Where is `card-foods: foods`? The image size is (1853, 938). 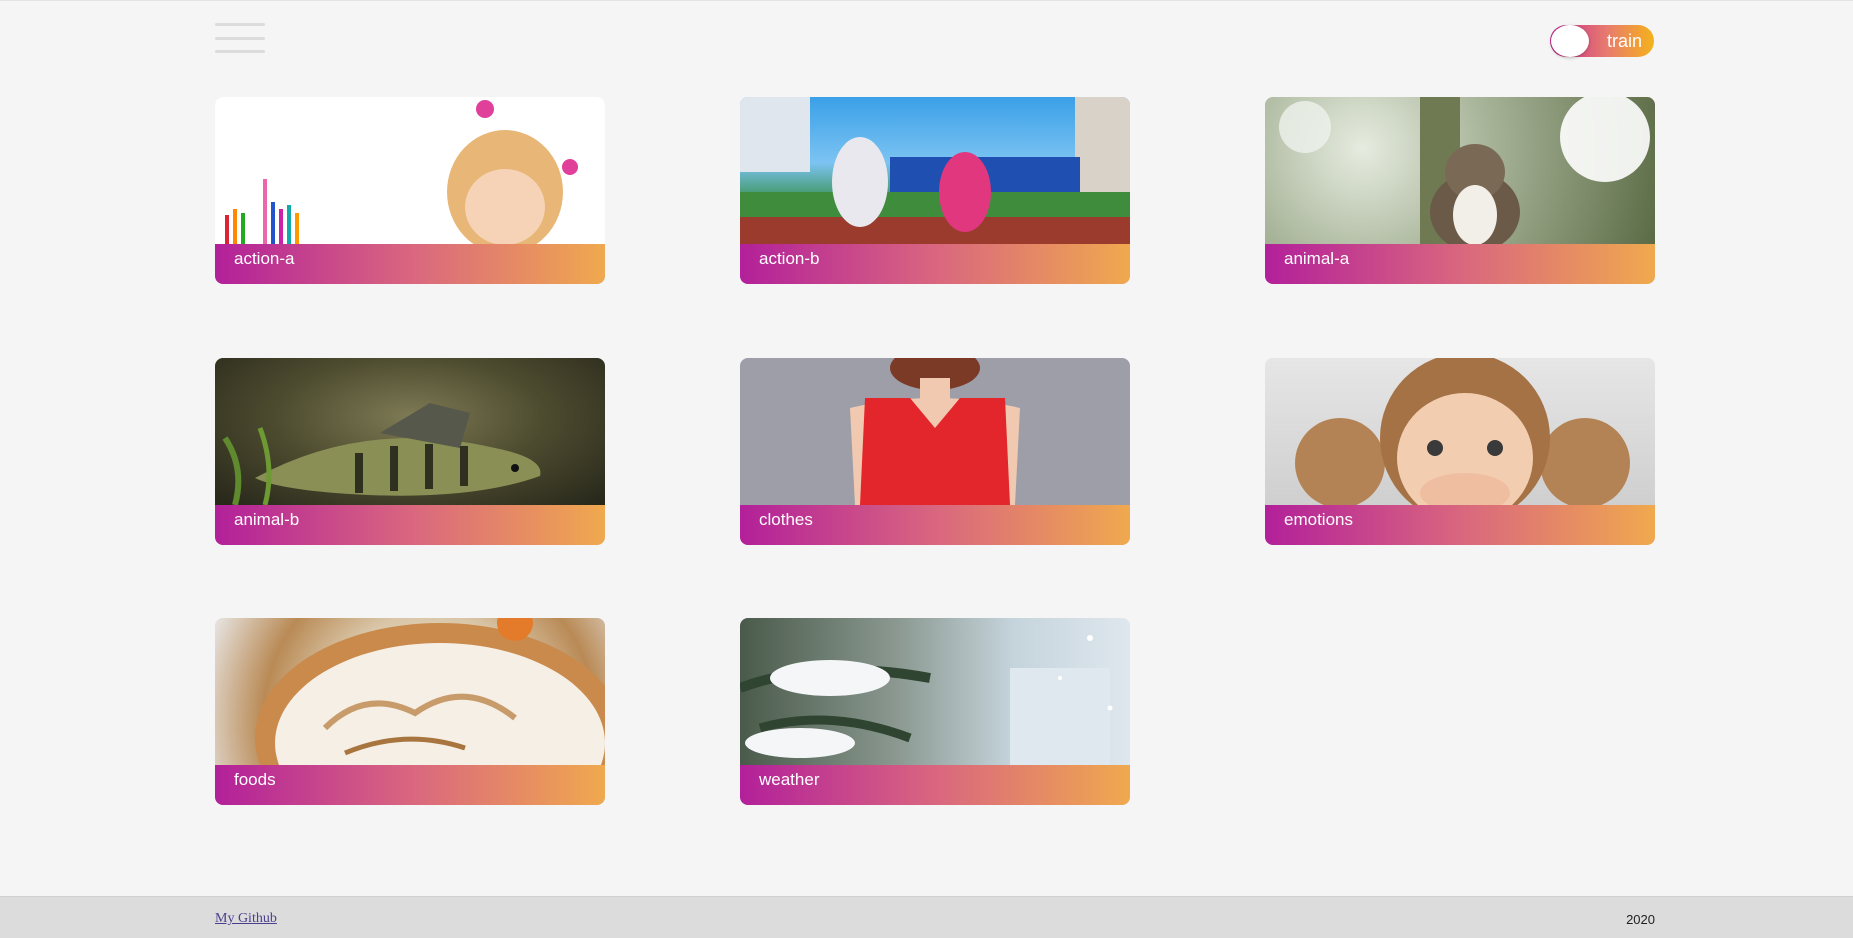
card-foods: foods is located at coordinates (410, 711).